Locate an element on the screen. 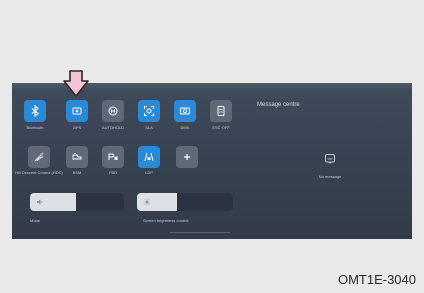 The height and width of the screenshot is (293, 424). fbd-icon is located at coordinates (113, 156).